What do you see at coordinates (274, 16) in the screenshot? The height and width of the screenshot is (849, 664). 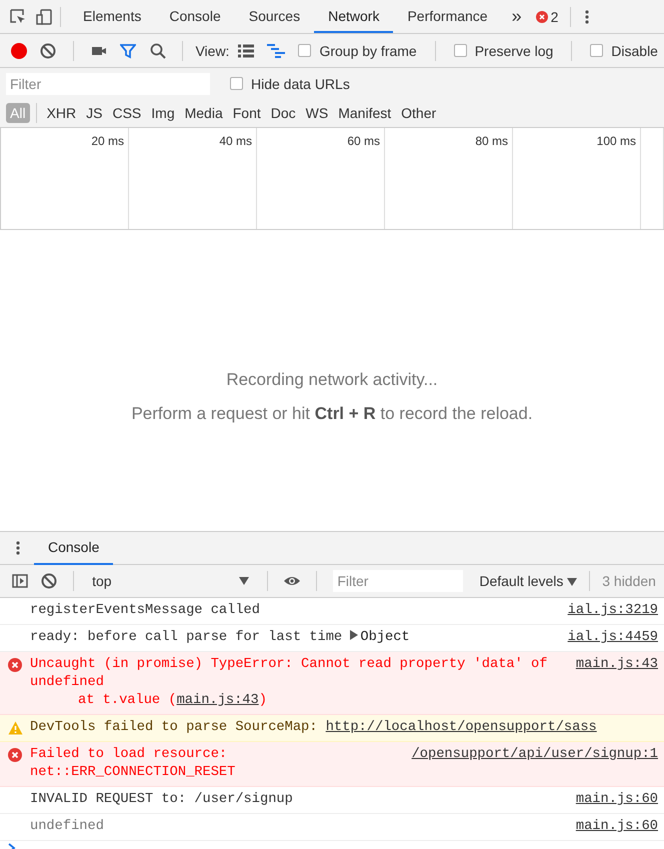 I see `panel-tab: Sources` at bounding box center [274, 16].